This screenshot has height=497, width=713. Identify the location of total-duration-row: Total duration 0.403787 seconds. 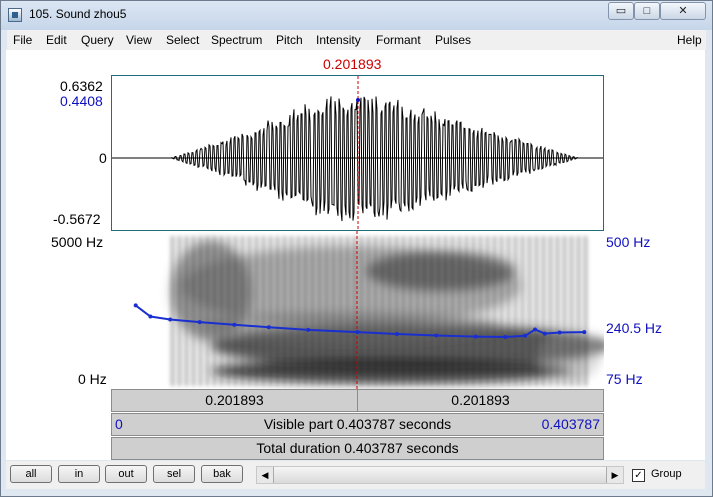
(357, 448).